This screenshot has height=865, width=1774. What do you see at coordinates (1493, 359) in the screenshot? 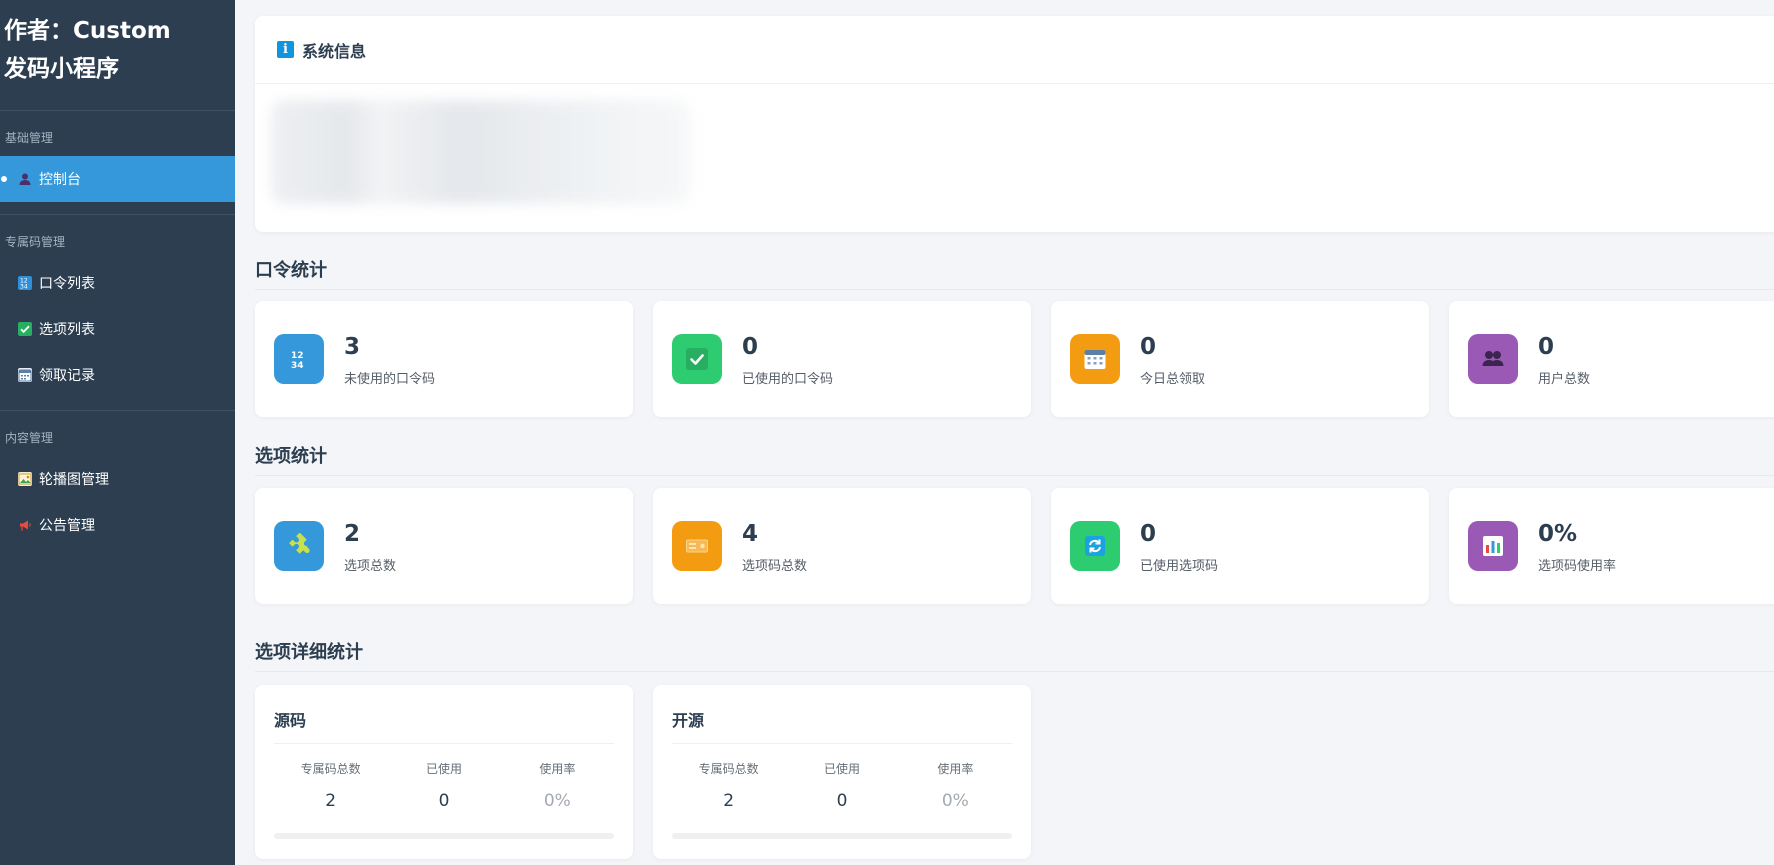
I see `users-icon` at bounding box center [1493, 359].